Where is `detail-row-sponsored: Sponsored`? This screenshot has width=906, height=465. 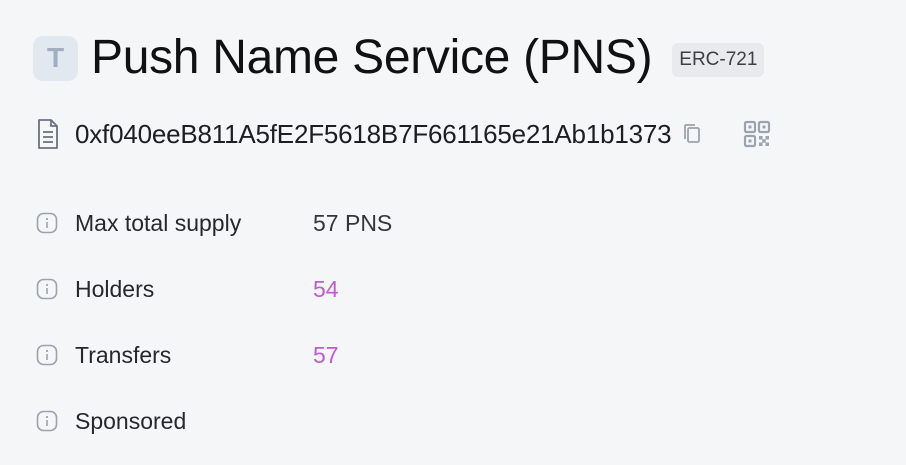 detail-row-sponsored: Sponsored is located at coordinates (174, 421).